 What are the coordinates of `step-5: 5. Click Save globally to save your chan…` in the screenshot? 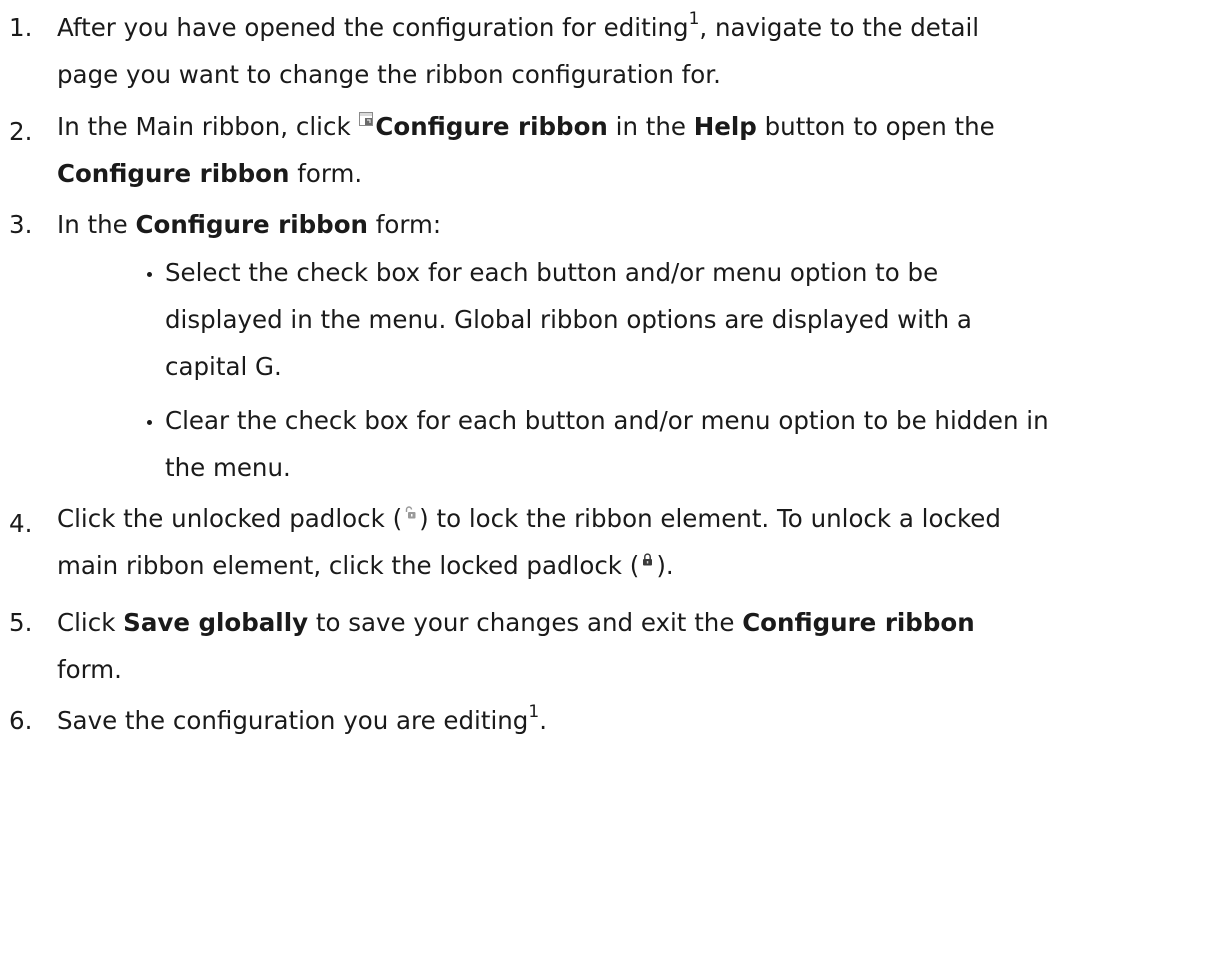 It's located at (603, 646).